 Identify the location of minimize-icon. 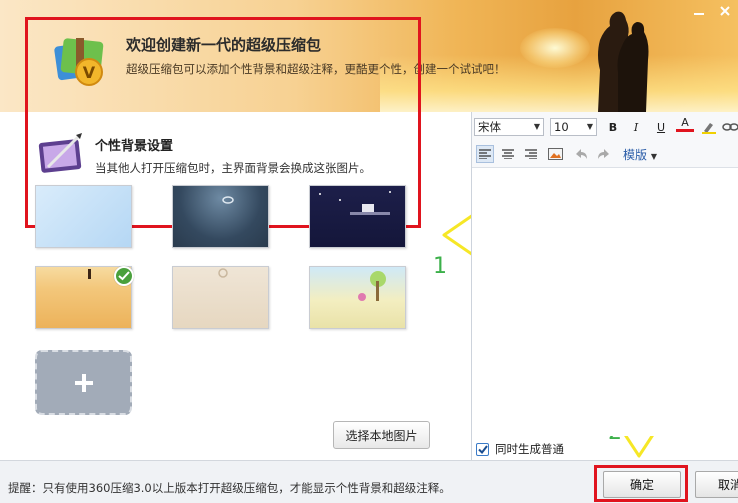
(699, 14).